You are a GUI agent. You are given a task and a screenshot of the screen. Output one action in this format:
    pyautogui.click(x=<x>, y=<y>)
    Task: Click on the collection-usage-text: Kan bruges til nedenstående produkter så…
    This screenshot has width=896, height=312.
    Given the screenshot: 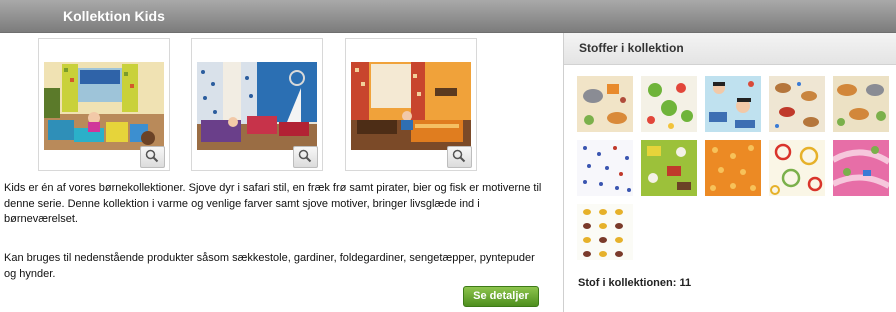 What is the action you would take?
    pyautogui.click(x=269, y=266)
    